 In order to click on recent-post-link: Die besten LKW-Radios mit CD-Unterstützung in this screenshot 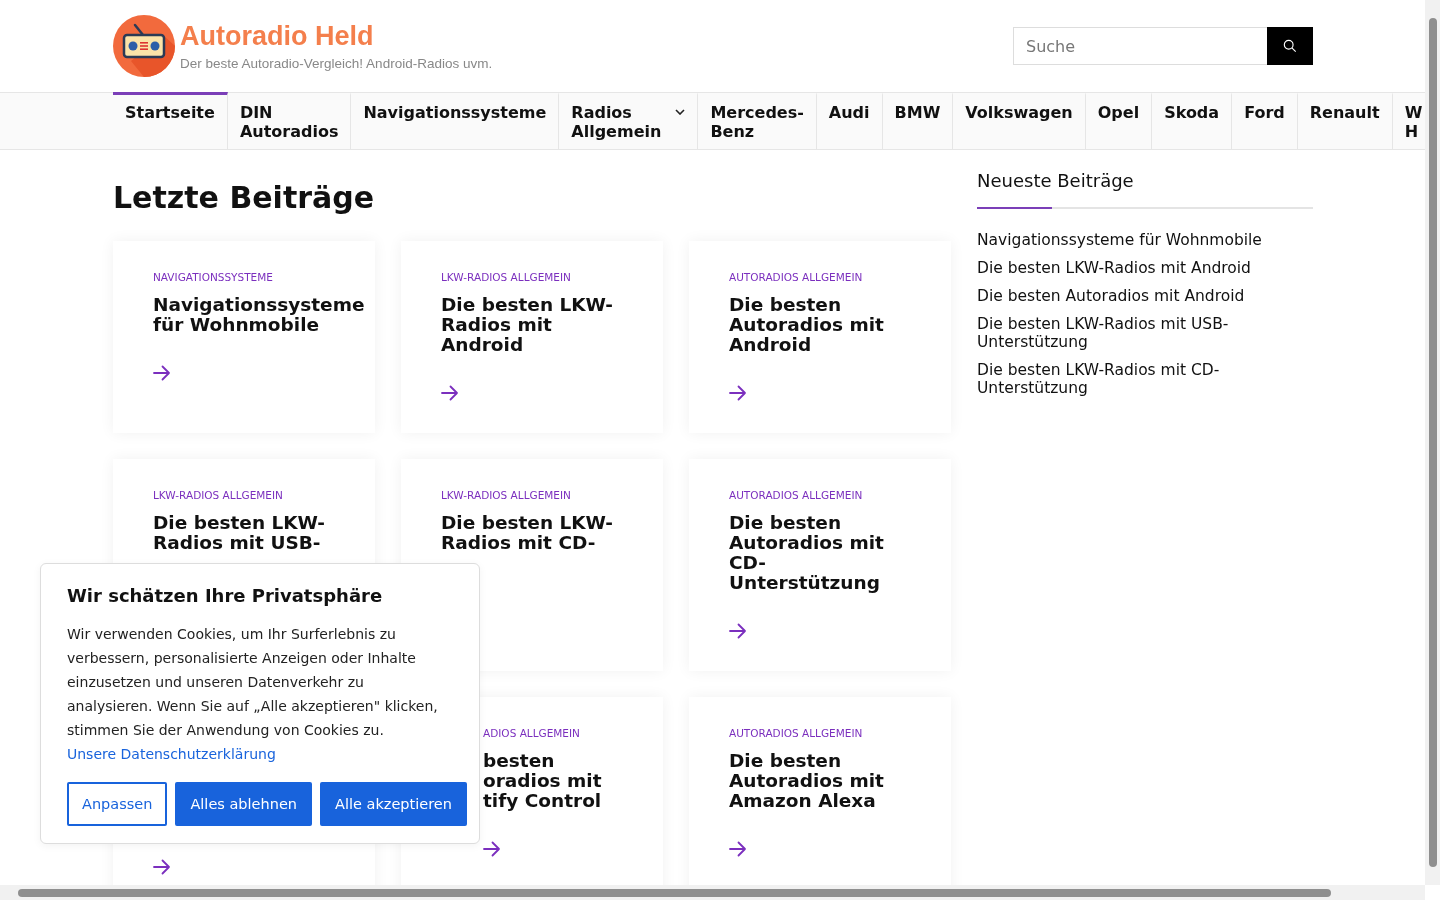, I will do `click(1145, 379)`.